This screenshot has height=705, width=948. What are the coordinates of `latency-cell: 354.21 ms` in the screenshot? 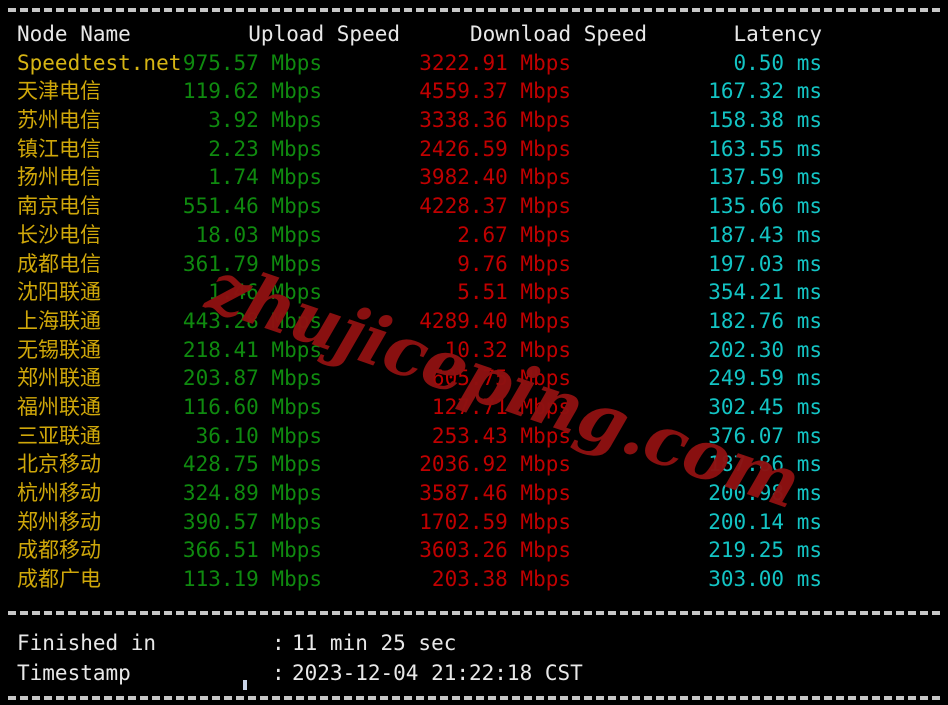 It's located at (765, 292).